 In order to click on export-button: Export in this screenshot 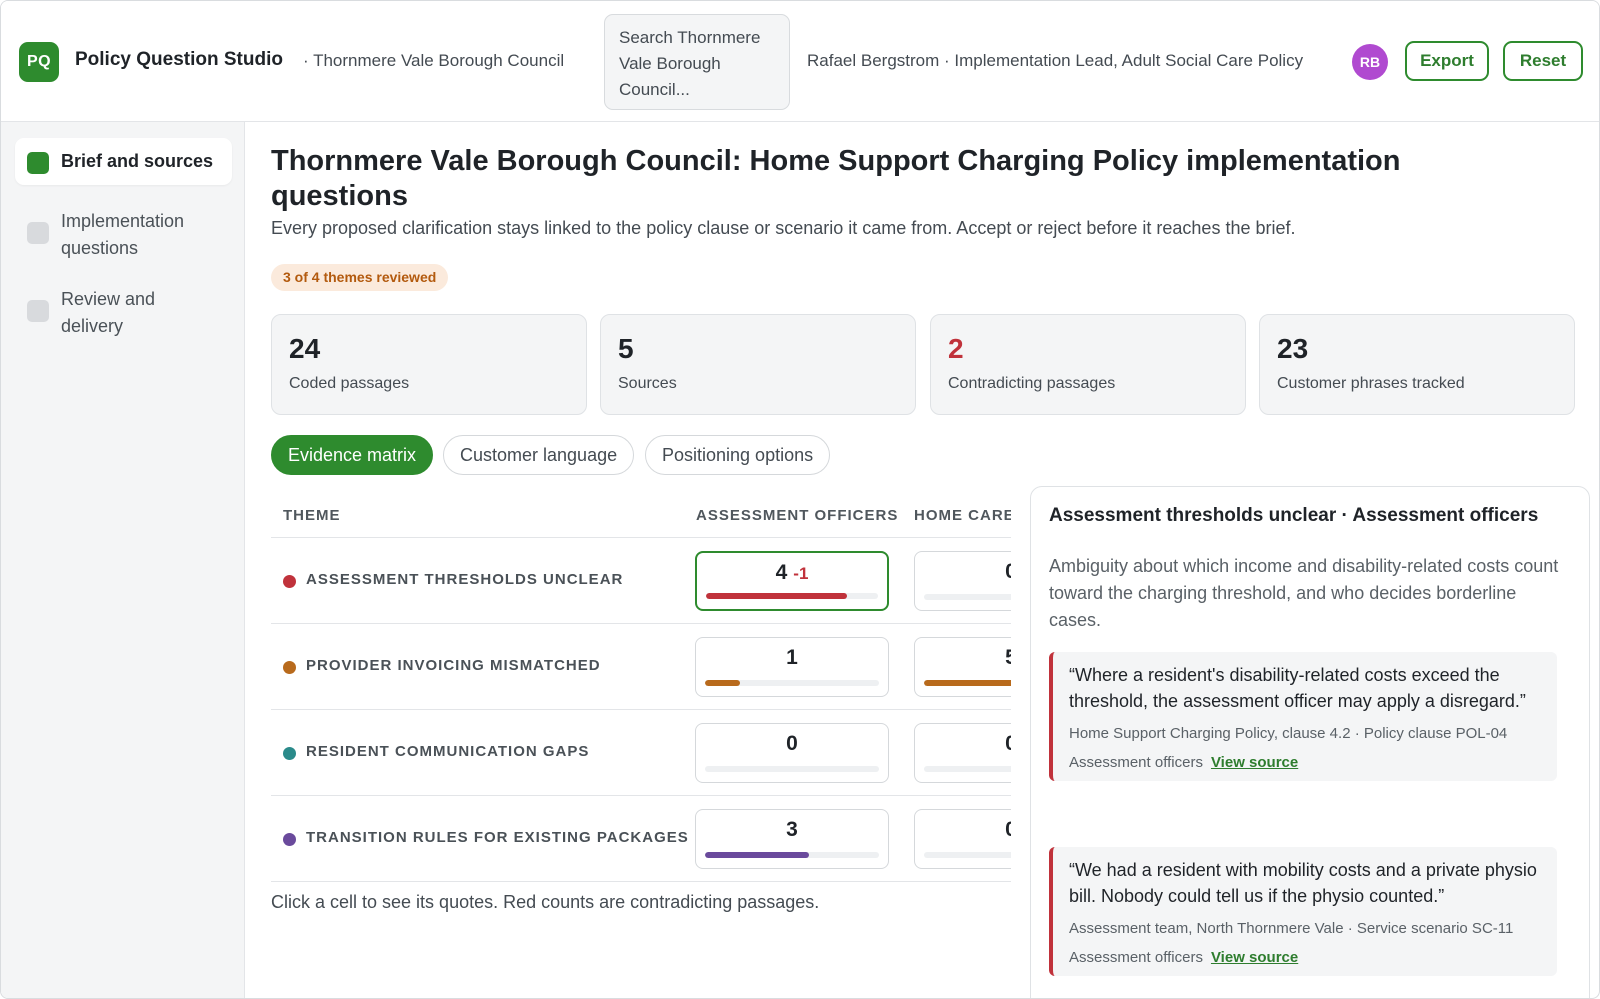, I will do `click(1447, 61)`.